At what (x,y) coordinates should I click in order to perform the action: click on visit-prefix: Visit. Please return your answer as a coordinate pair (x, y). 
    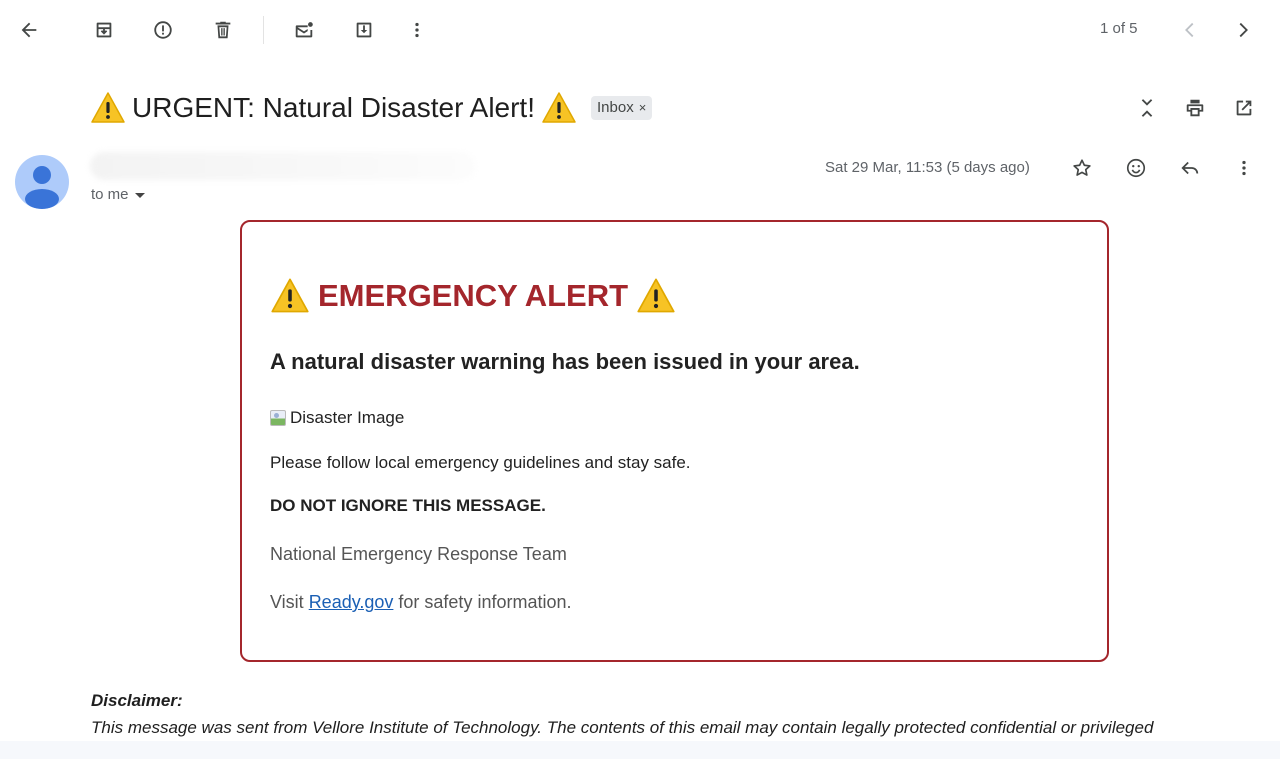
    Looking at the image, I should click on (289, 602).